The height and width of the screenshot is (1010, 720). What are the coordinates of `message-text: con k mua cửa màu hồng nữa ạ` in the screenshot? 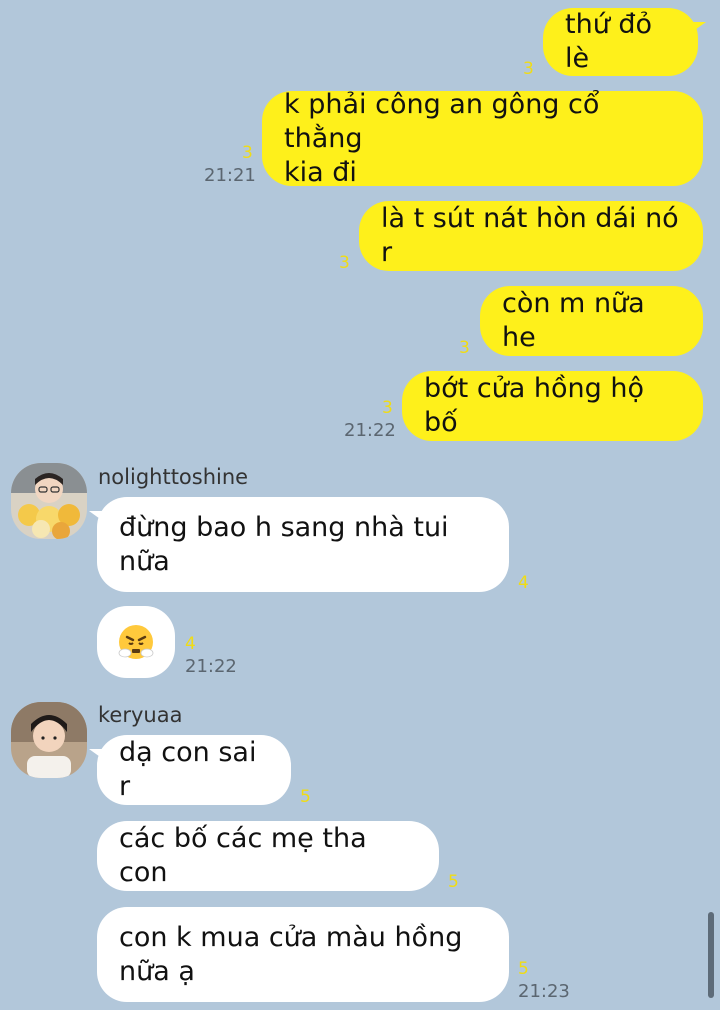 It's located at (291, 954).